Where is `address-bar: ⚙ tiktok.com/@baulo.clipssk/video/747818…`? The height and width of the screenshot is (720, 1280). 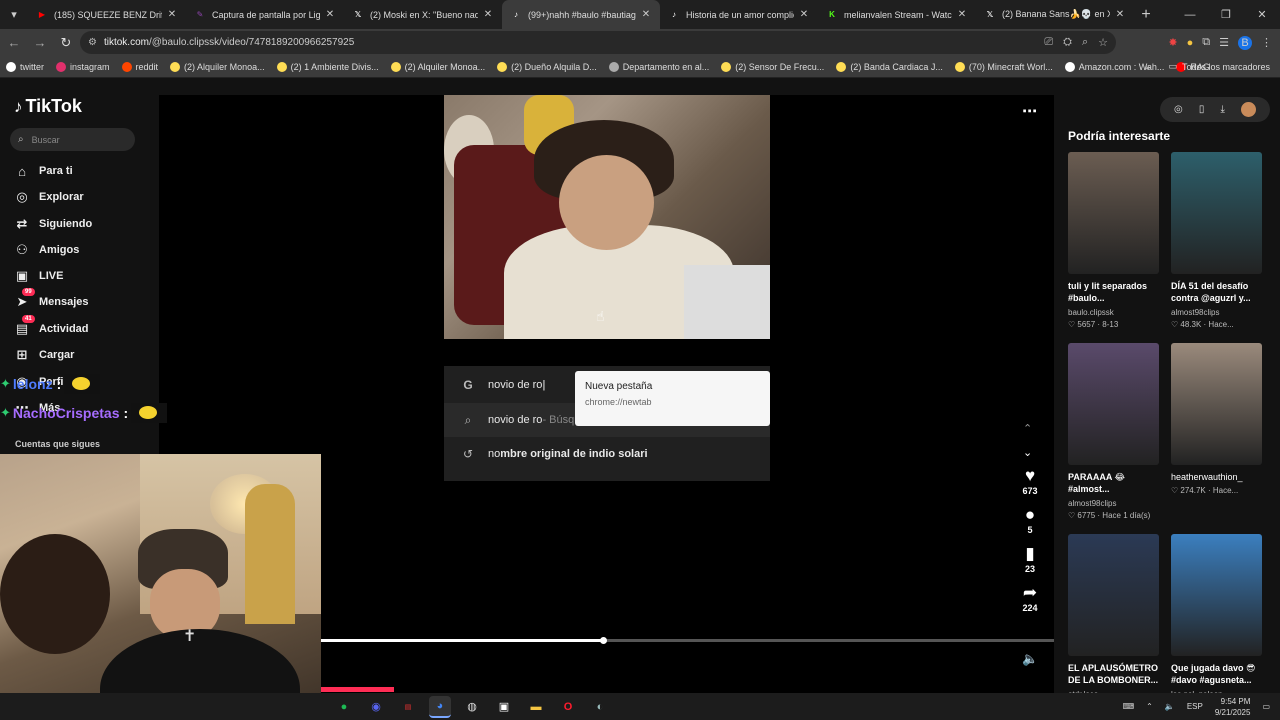 address-bar: ⚙ tiktok.com/@baulo.clipssk/video/747818… is located at coordinates (598, 42).